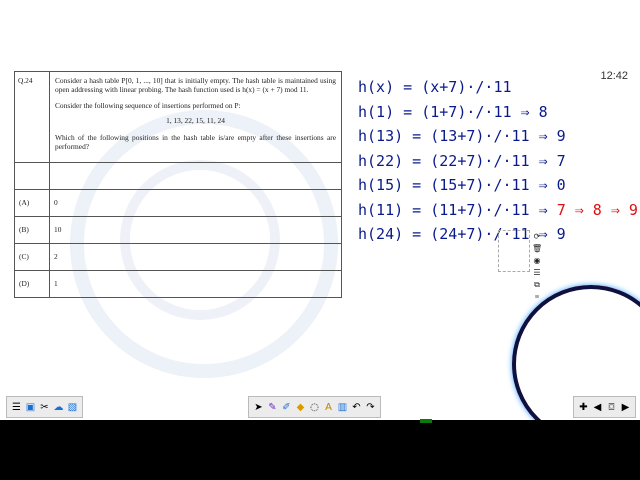 The width and height of the screenshot is (640, 480). I want to click on page-dock: ✚ ◀ ⌼ ▶, so click(604, 407).